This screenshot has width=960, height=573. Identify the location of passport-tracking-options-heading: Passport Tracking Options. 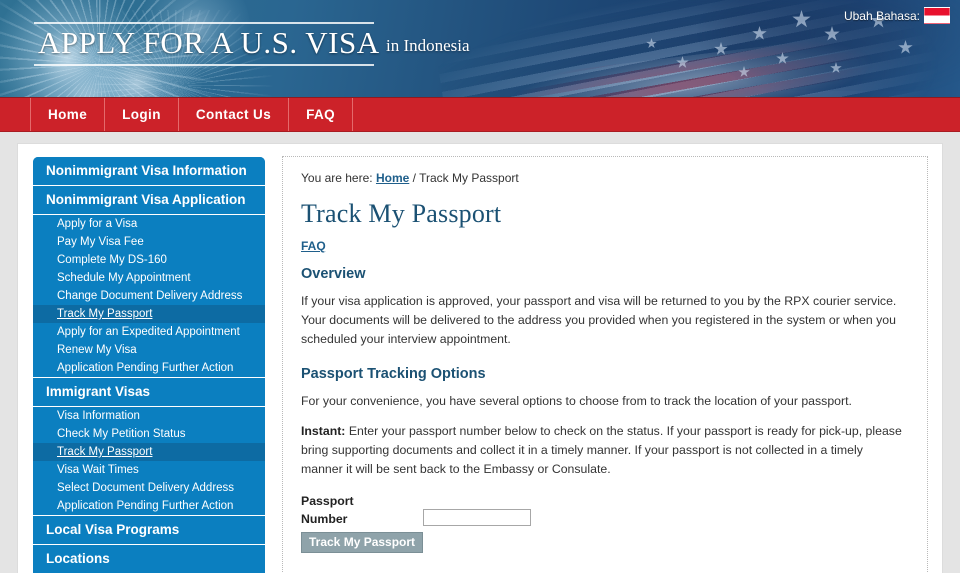
(393, 374).